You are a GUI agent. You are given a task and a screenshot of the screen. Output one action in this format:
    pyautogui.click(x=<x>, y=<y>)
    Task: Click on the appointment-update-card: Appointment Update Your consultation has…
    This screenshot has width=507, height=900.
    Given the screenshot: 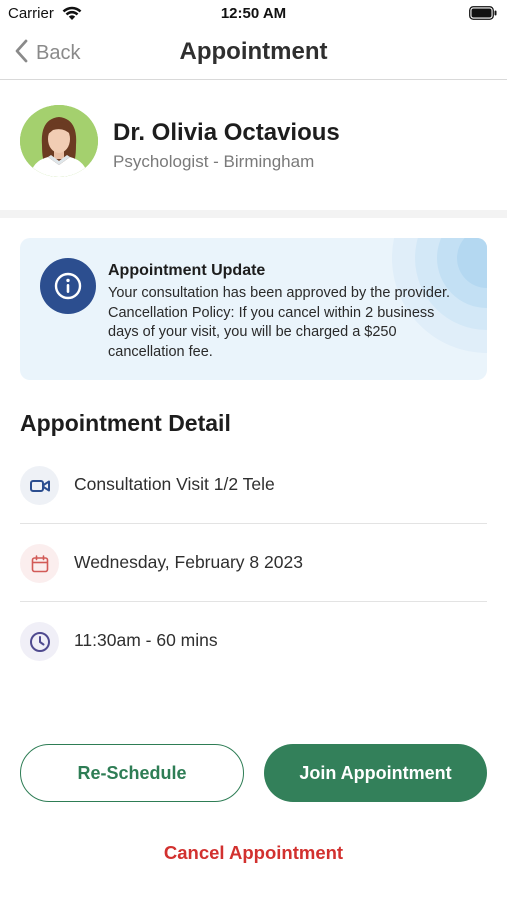 What is the action you would take?
    pyautogui.click(x=253, y=309)
    